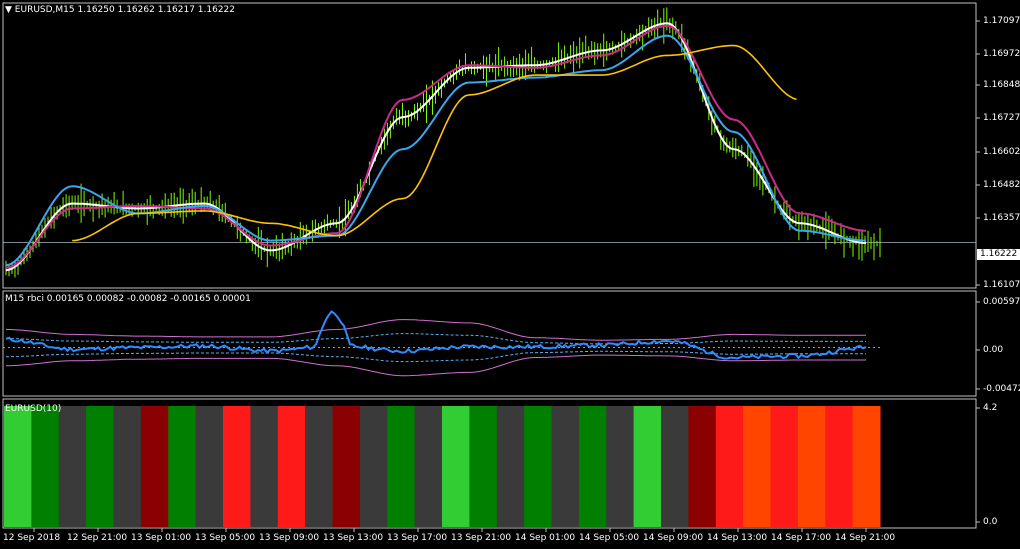 This screenshot has height=549, width=1020. Describe the element at coordinates (998, 254) in the screenshot. I see `current-price-label: 1.16222` at that location.